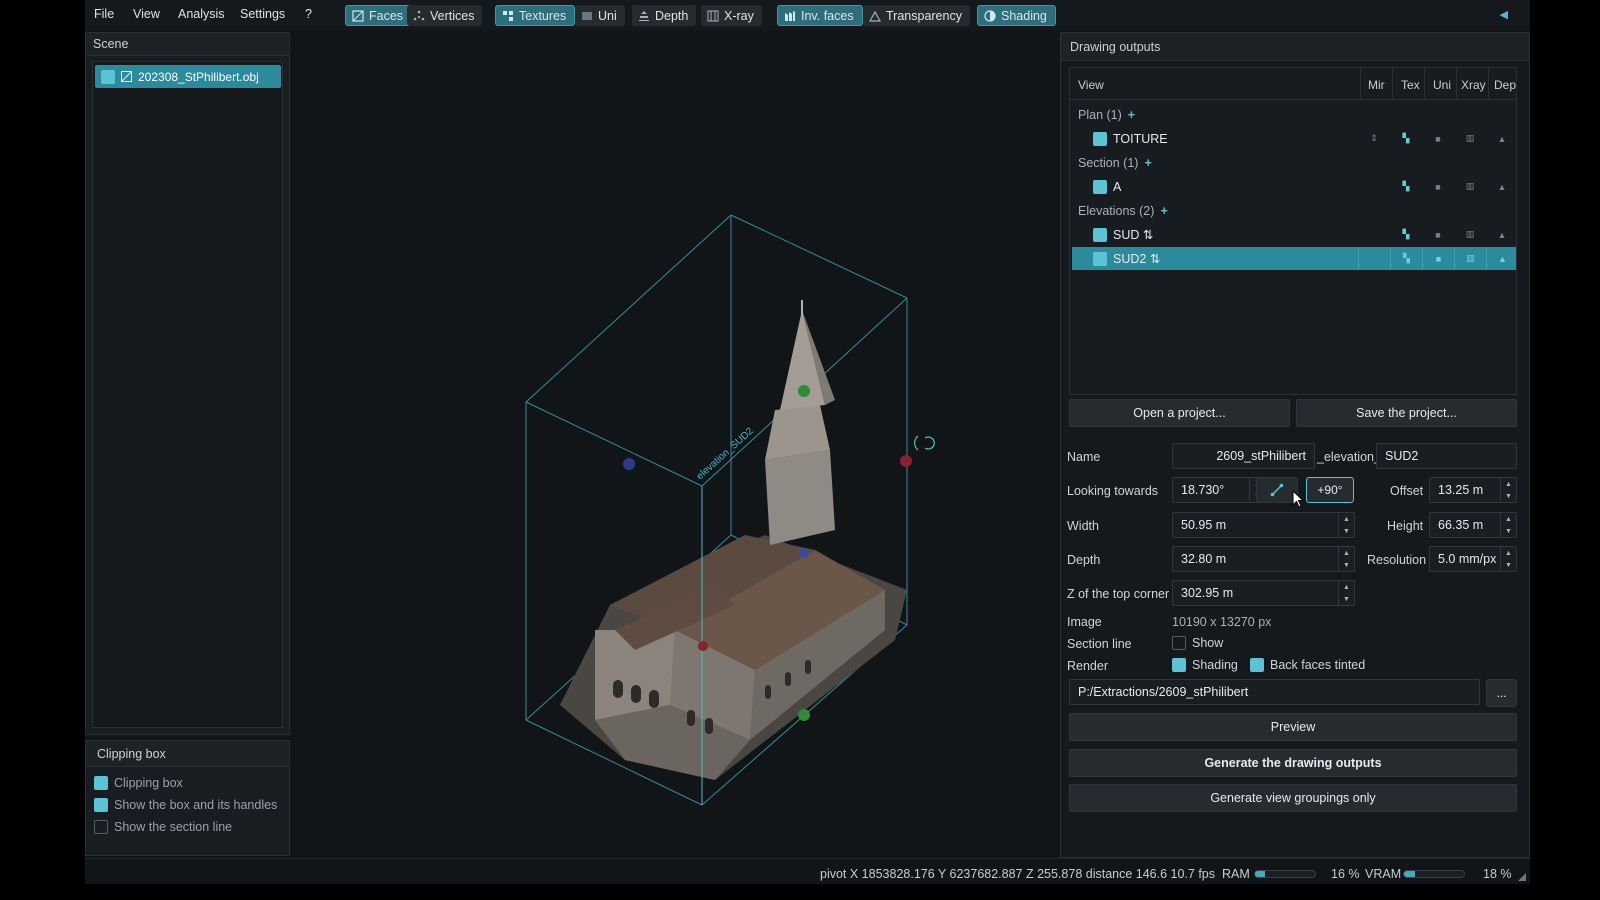  I want to click on view-row-sud: SUD ⇅ ▚ ■ ▥ ▲, so click(1294, 234).